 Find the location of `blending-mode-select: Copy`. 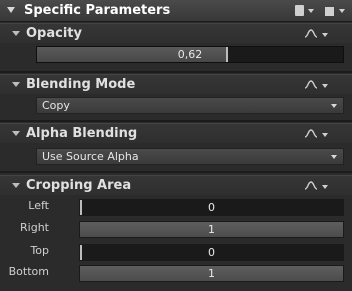

blending-mode-select: Copy is located at coordinates (190, 105).